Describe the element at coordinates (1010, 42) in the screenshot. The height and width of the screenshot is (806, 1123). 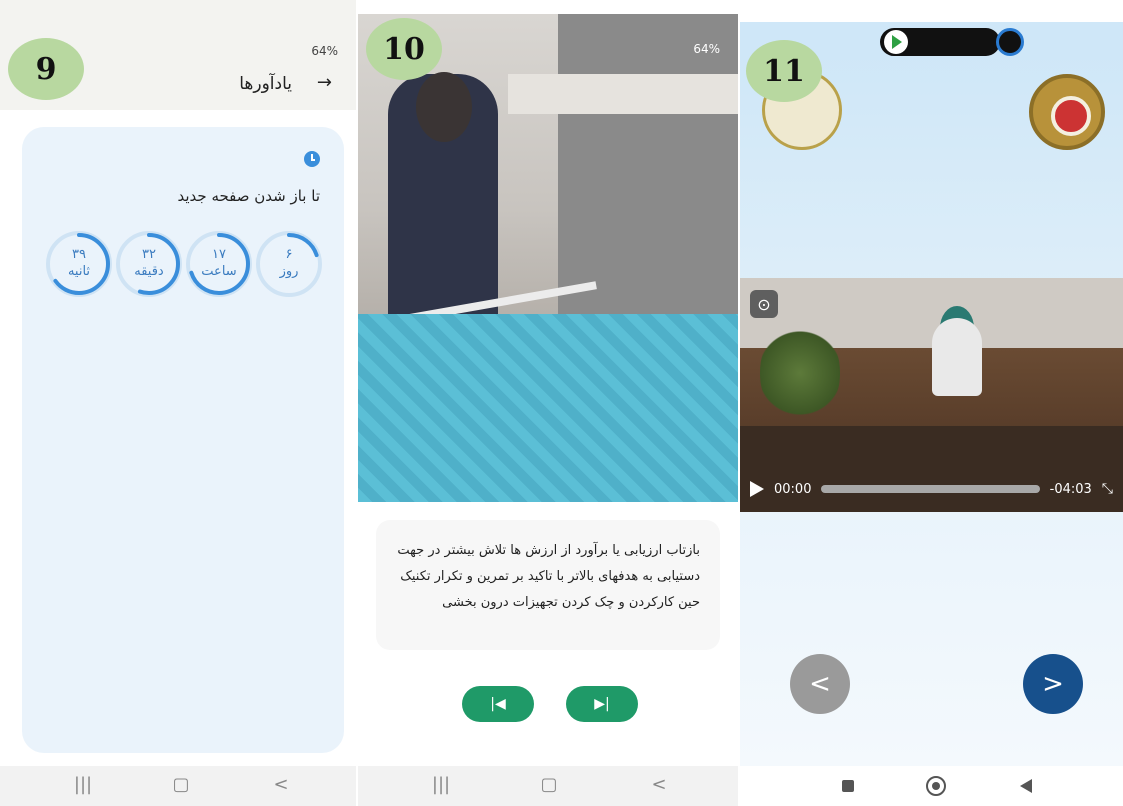
I see `shield-icon` at that location.